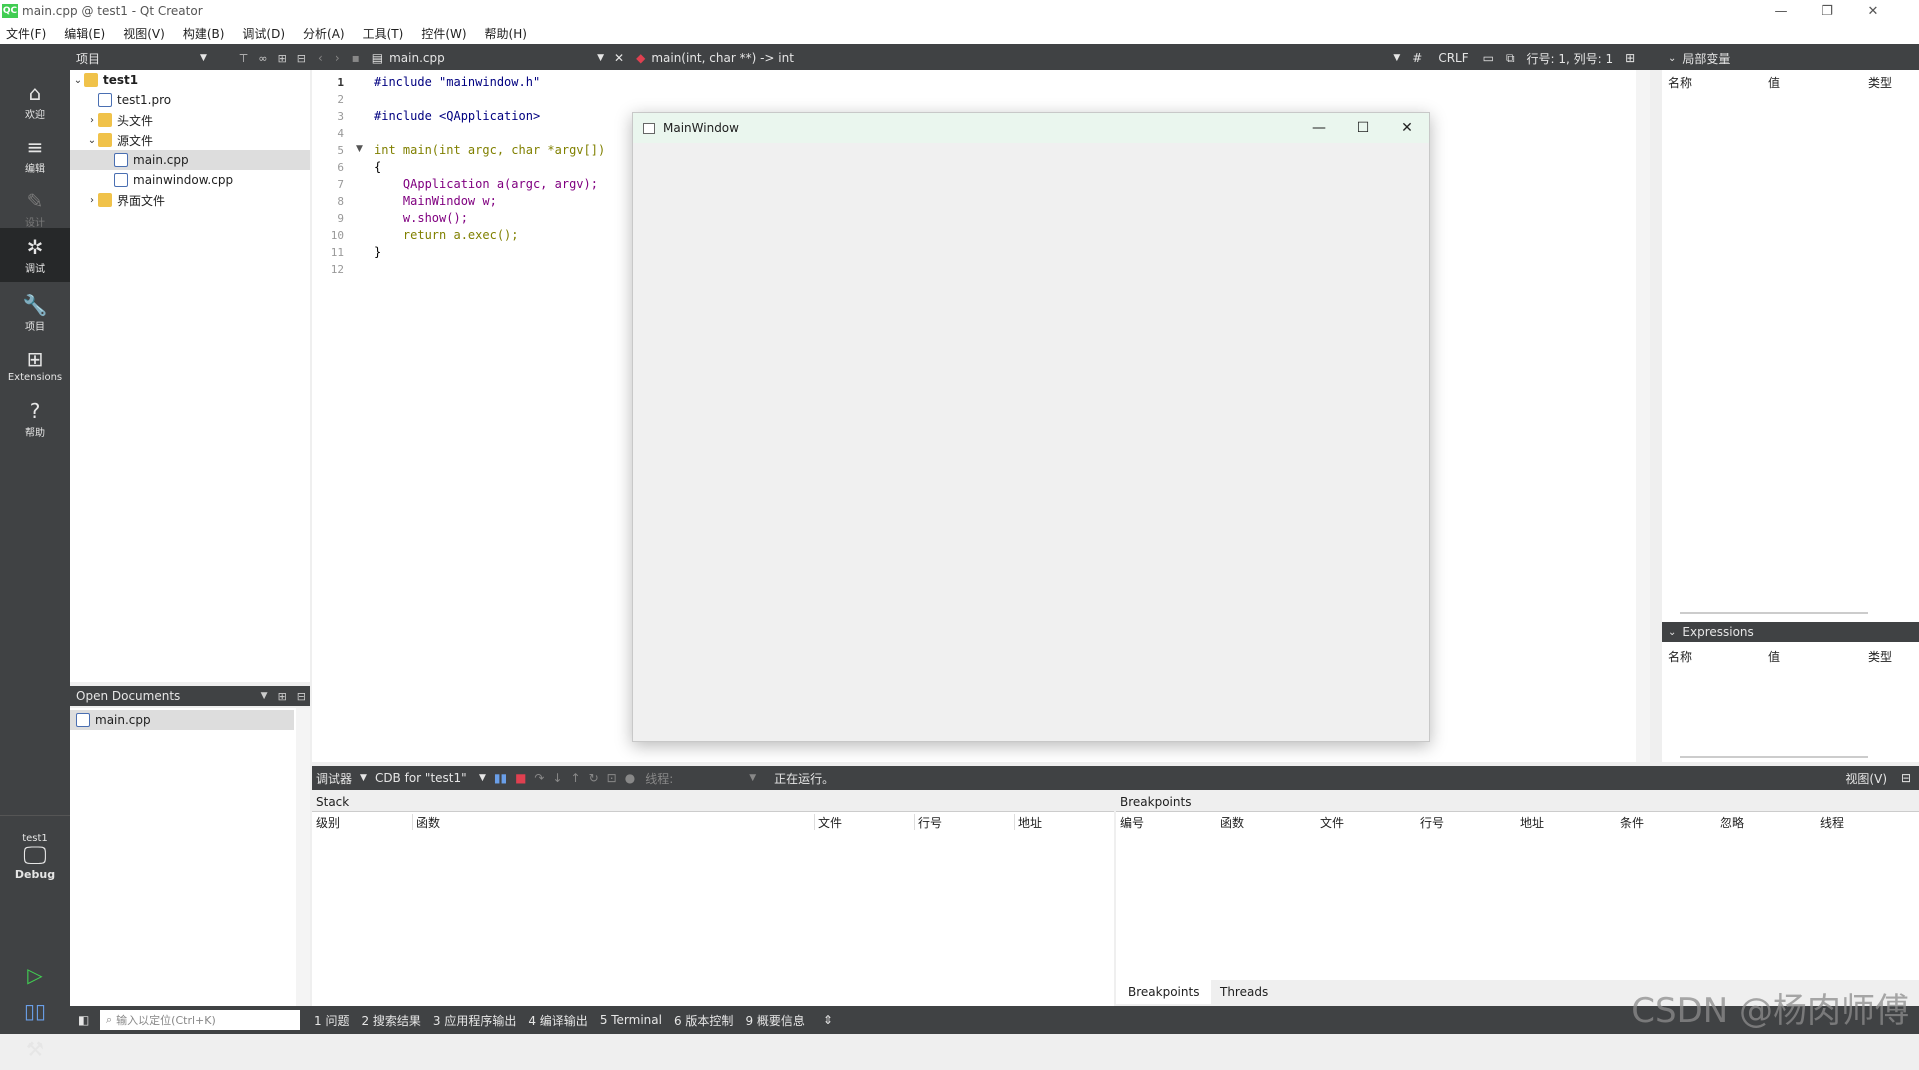 This screenshot has height=1070, width=1919. I want to click on fold-icon: ▼, so click(359, 149).